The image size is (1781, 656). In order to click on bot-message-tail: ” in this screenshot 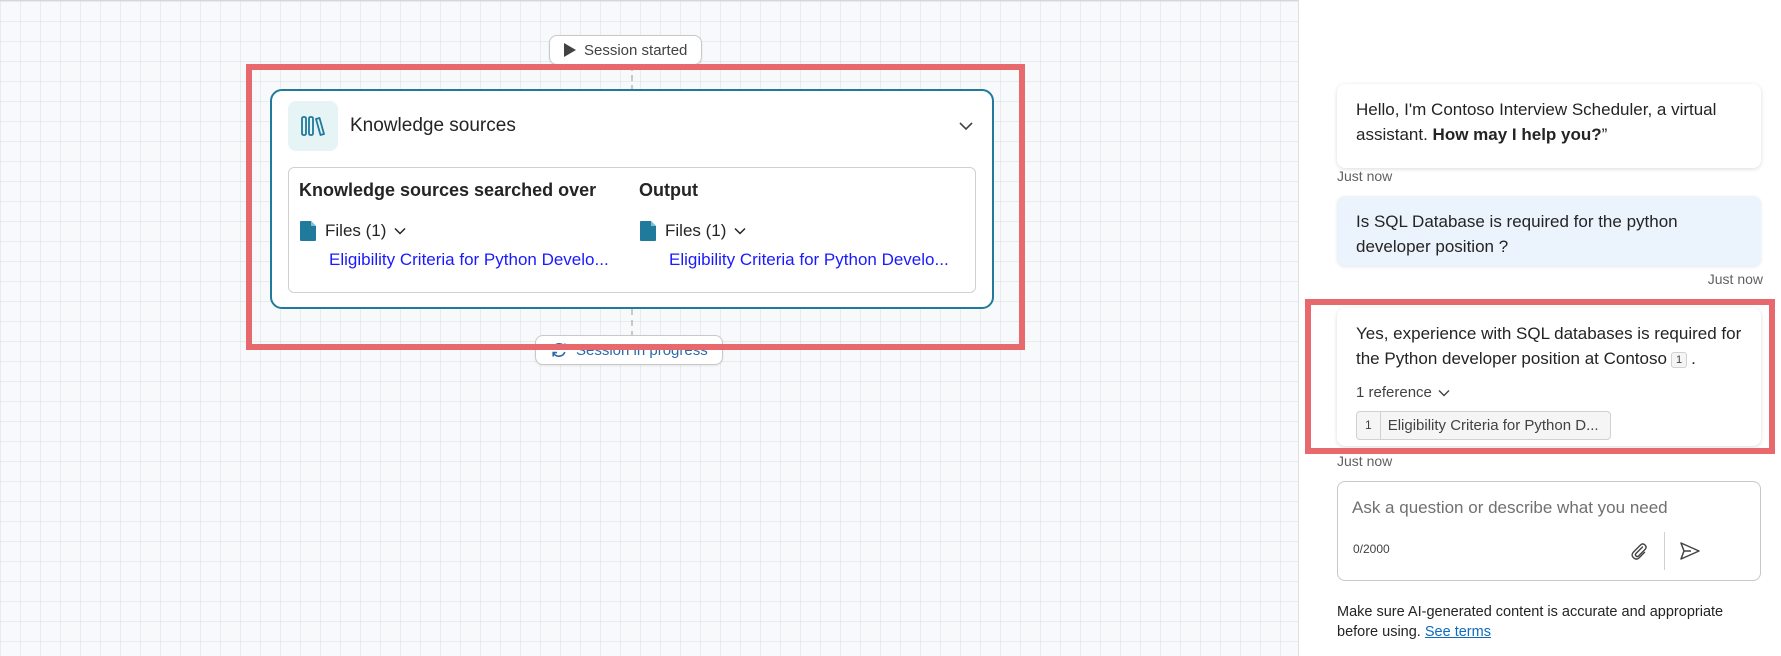, I will do `click(1604, 134)`.